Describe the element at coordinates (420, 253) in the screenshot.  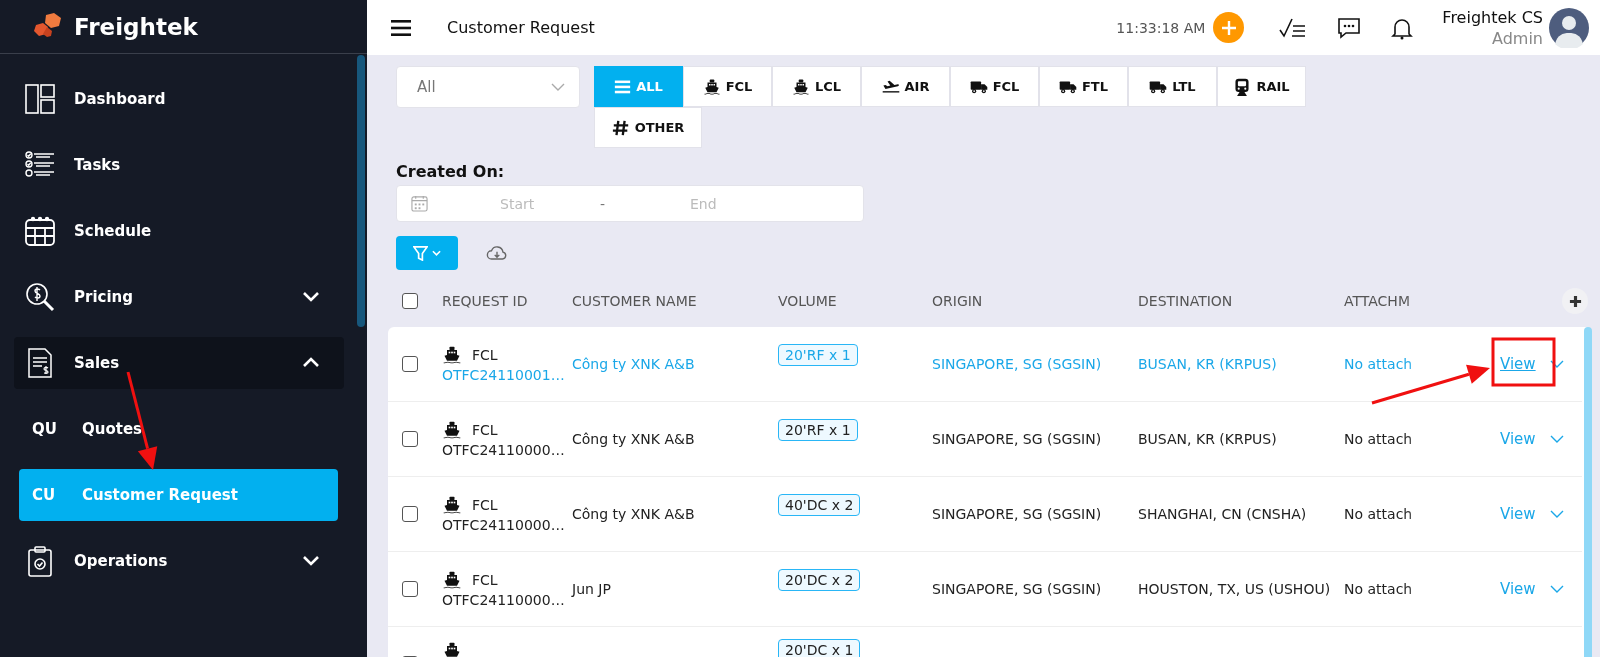
I see `filter-icon` at that location.